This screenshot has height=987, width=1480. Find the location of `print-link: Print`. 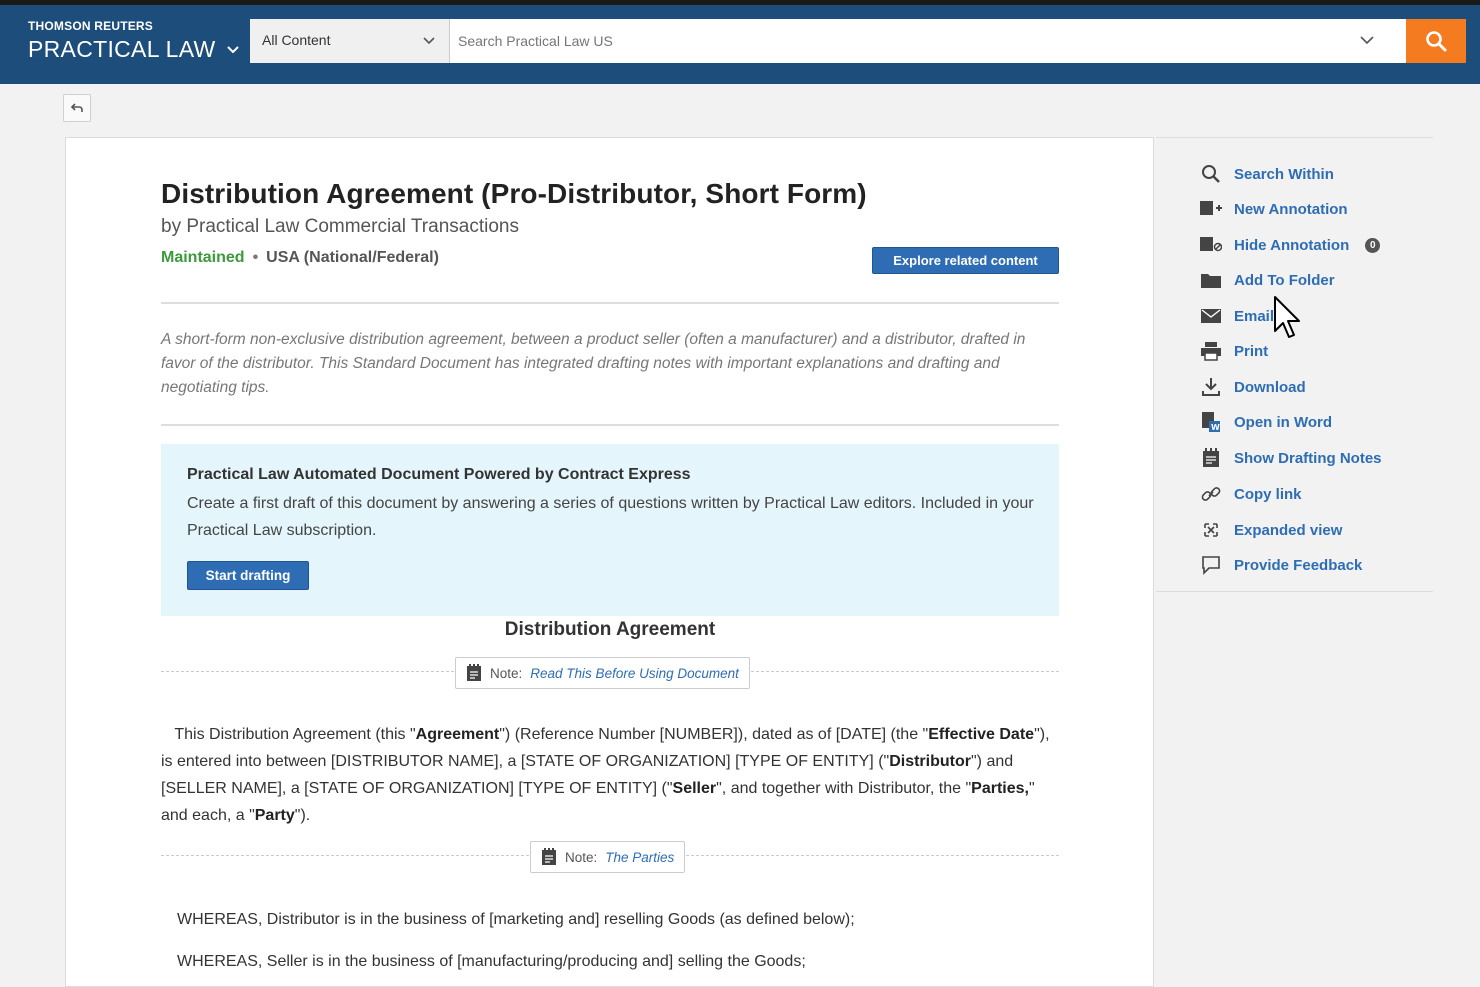

print-link: Print is located at coordinates (1234, 351).